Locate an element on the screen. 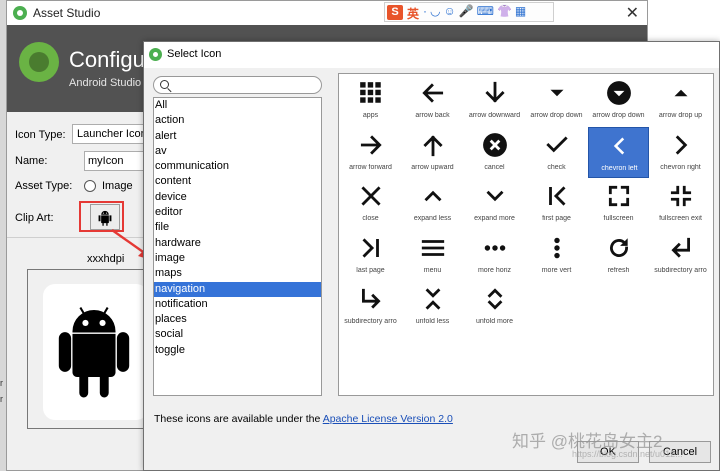  more-horiz-icon is located at coordinates (494, 248).